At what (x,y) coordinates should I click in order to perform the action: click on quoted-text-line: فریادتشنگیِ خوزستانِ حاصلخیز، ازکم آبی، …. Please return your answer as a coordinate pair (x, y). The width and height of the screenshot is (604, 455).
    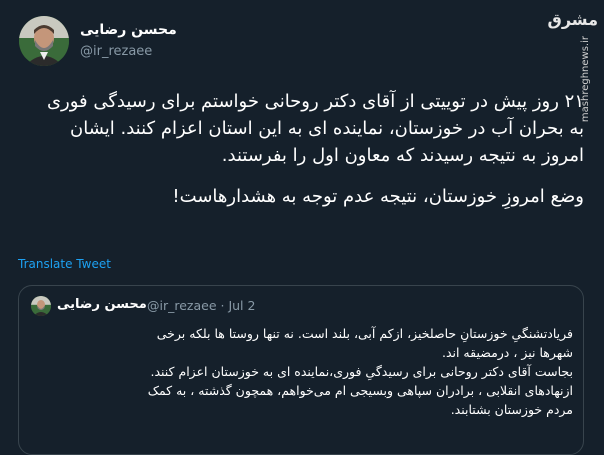
    Looking at the image, I should click on (364, 333).